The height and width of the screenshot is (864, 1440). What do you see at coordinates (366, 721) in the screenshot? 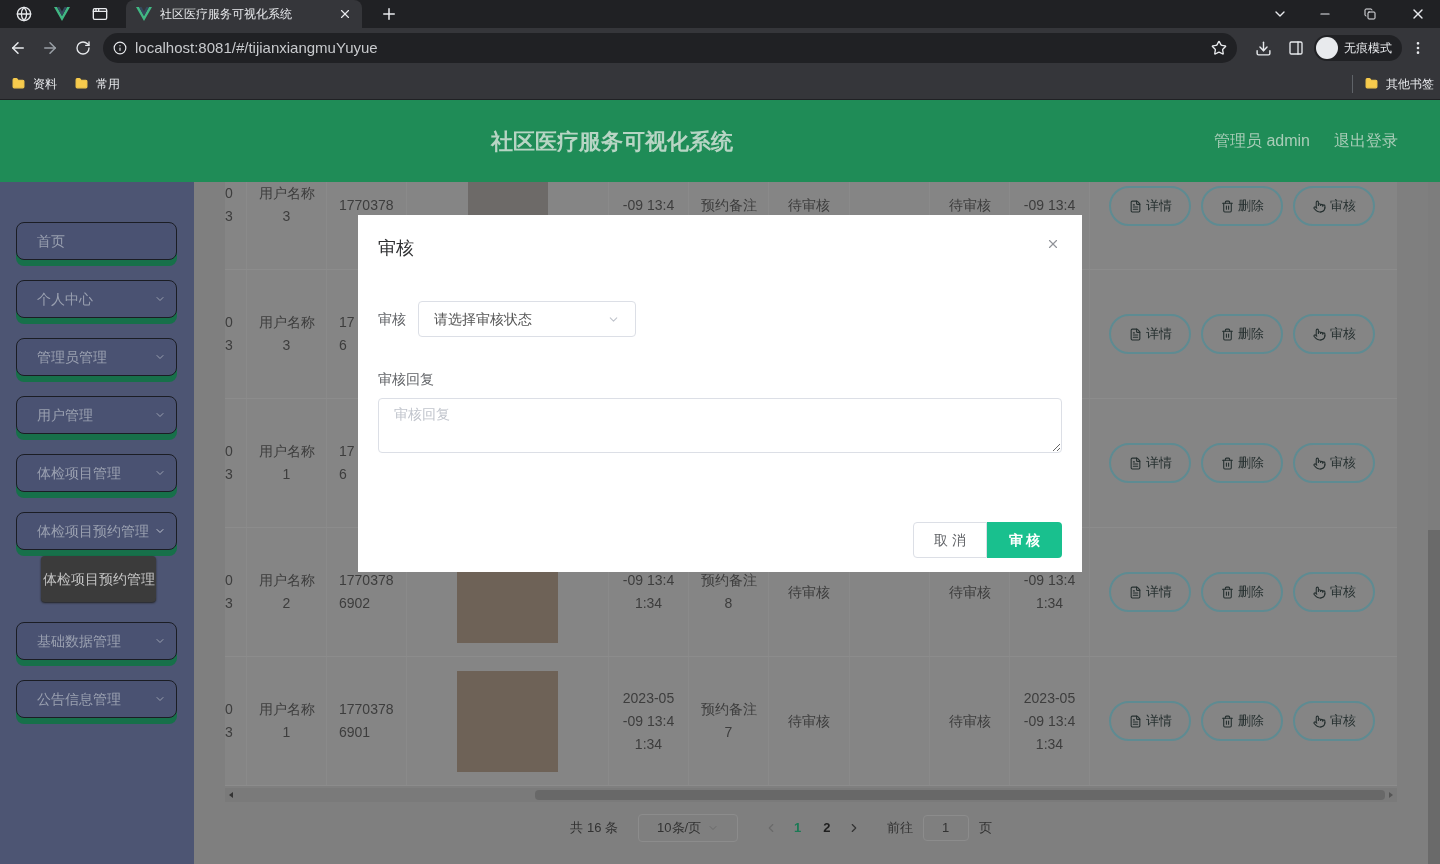
I see `table-cell-text: 1770378 6901` at bounding box center [366, 721].